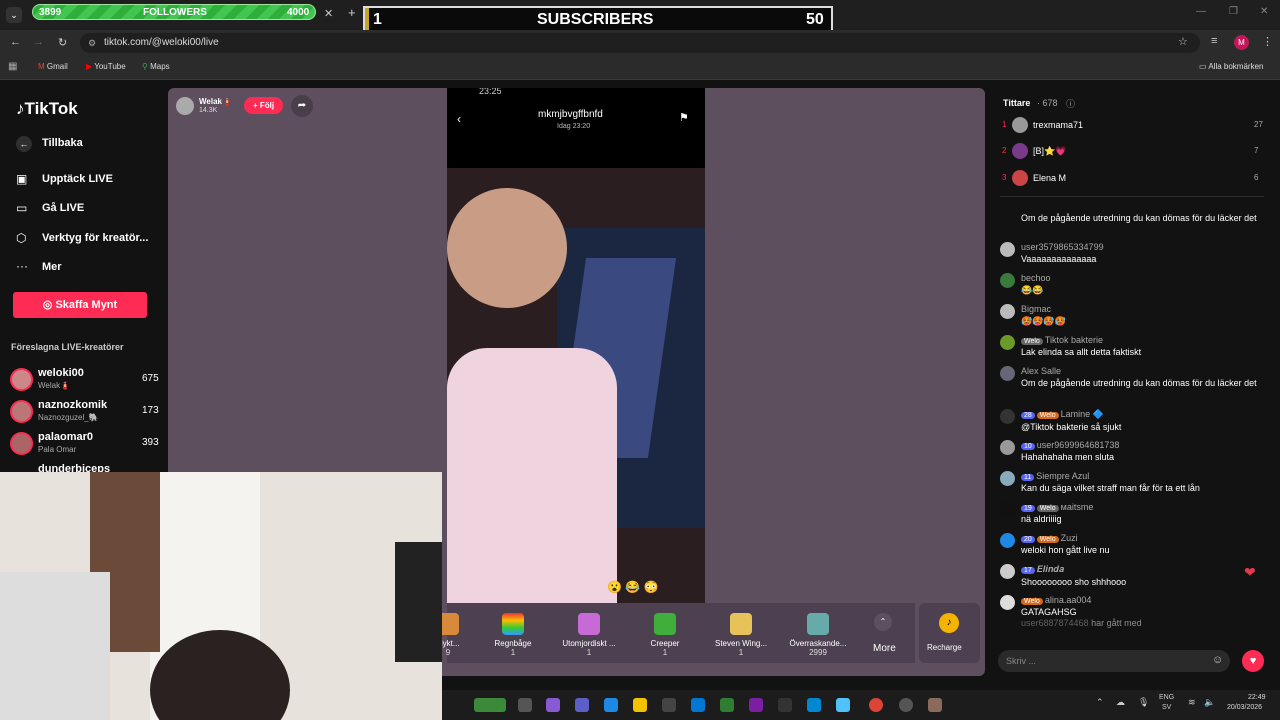 The image size is (1280, 720). Describe the element at coordinates (553, 705) in the screenshot. I see `copilot-icon` at that location.